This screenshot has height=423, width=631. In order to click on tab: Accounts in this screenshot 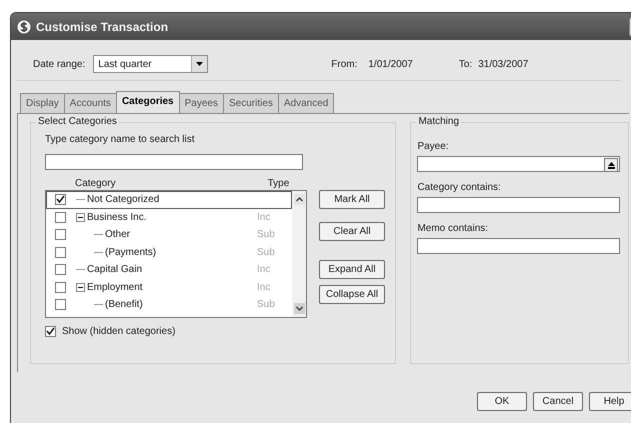, I will do `click(90, 103)`.